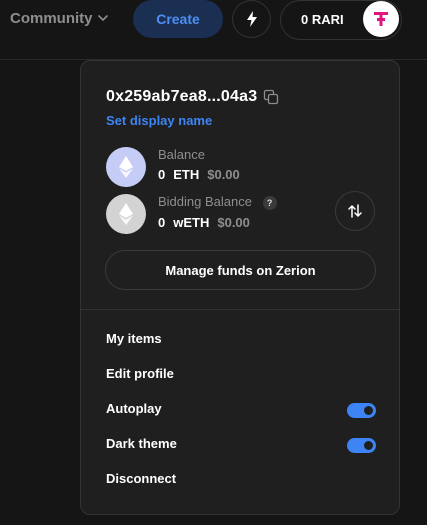 The height and width of the screenshot is (525, 427). I want to click on bidding-balance-label: Bidding Balance ?, so click(217, 202).